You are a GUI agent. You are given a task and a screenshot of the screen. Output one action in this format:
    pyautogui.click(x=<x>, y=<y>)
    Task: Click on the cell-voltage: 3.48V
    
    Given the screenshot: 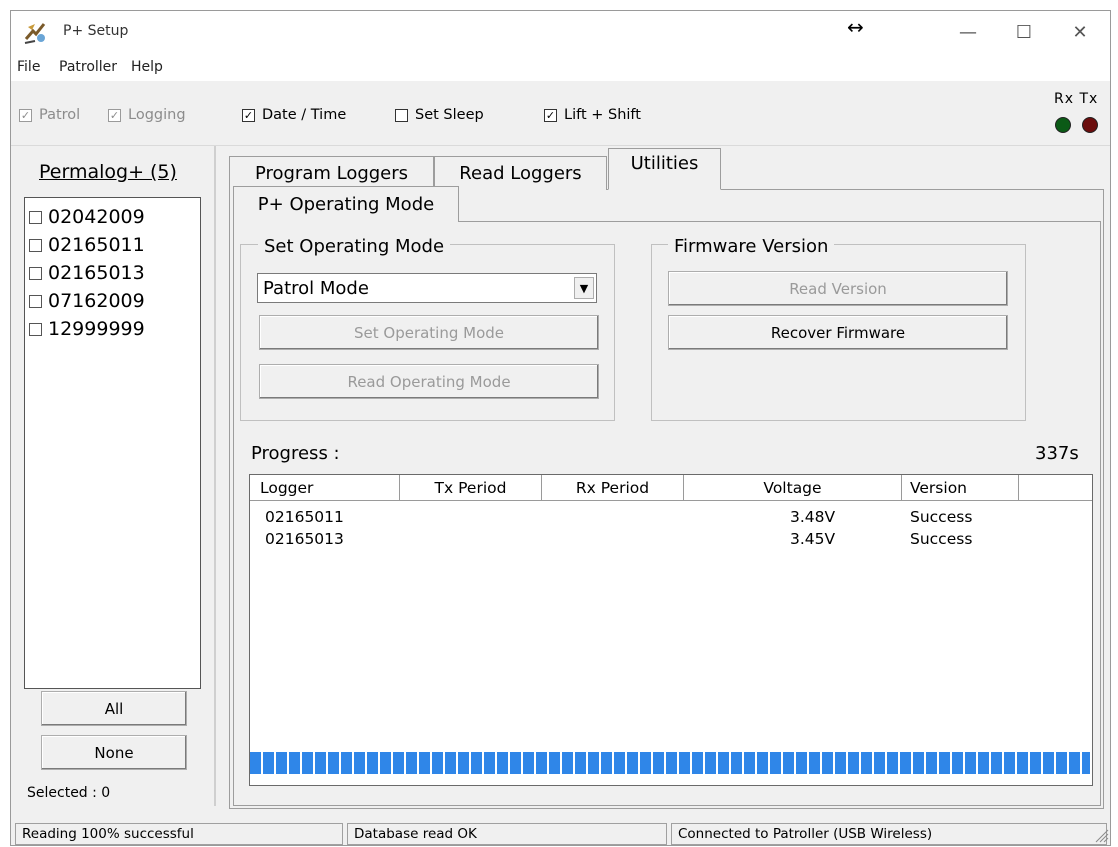 What is the action you would take?
    pyautogui.click(x=813, y=517)
    